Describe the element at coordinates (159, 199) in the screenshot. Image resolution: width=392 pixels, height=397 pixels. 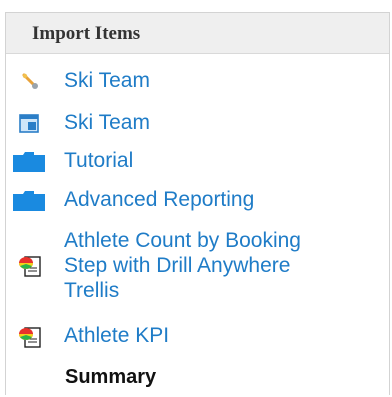
I see `list-item-label: Advanced Reporting` at that location.